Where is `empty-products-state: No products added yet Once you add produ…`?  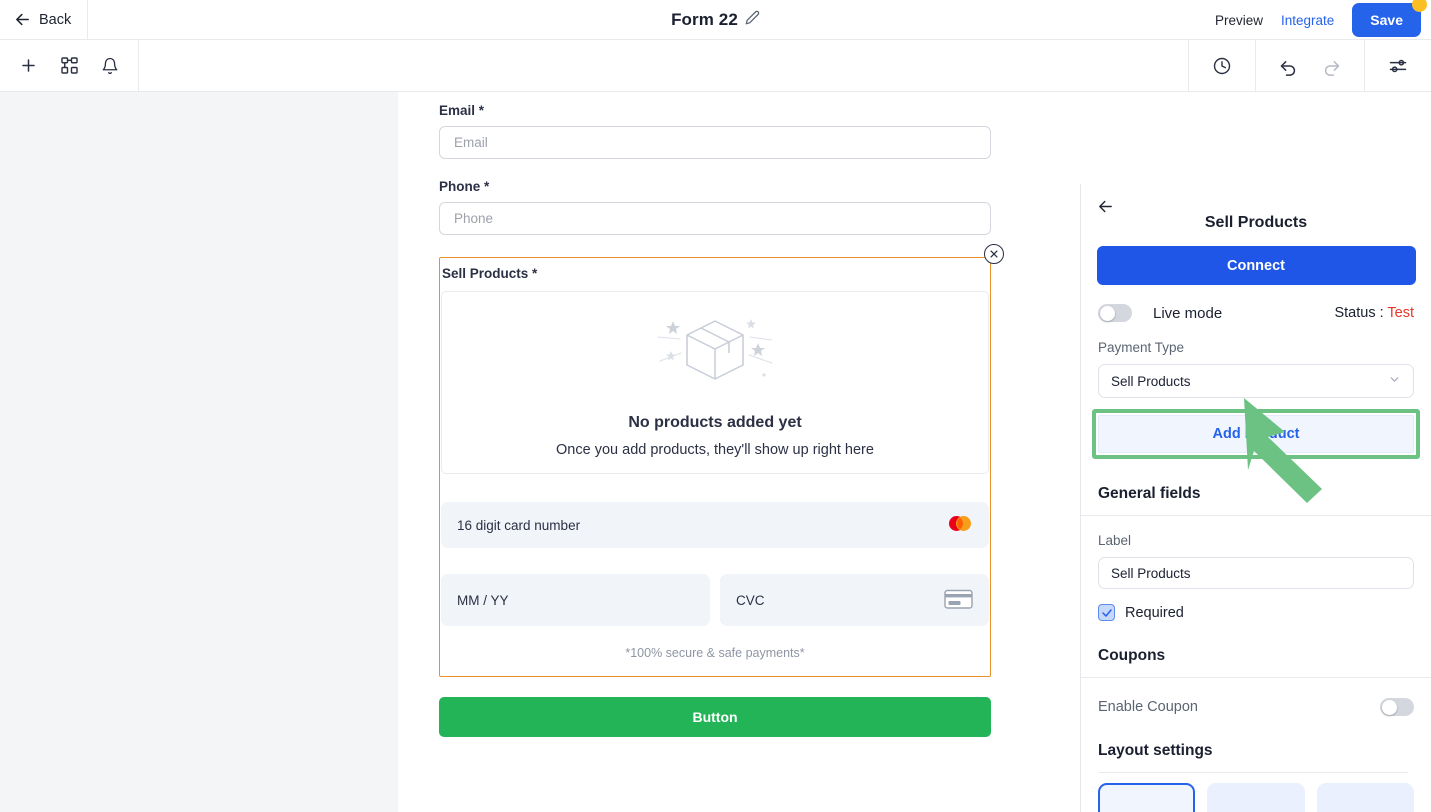
empty-products-state: No products added yet Once you add produ… is located at coordinates (715, 382).